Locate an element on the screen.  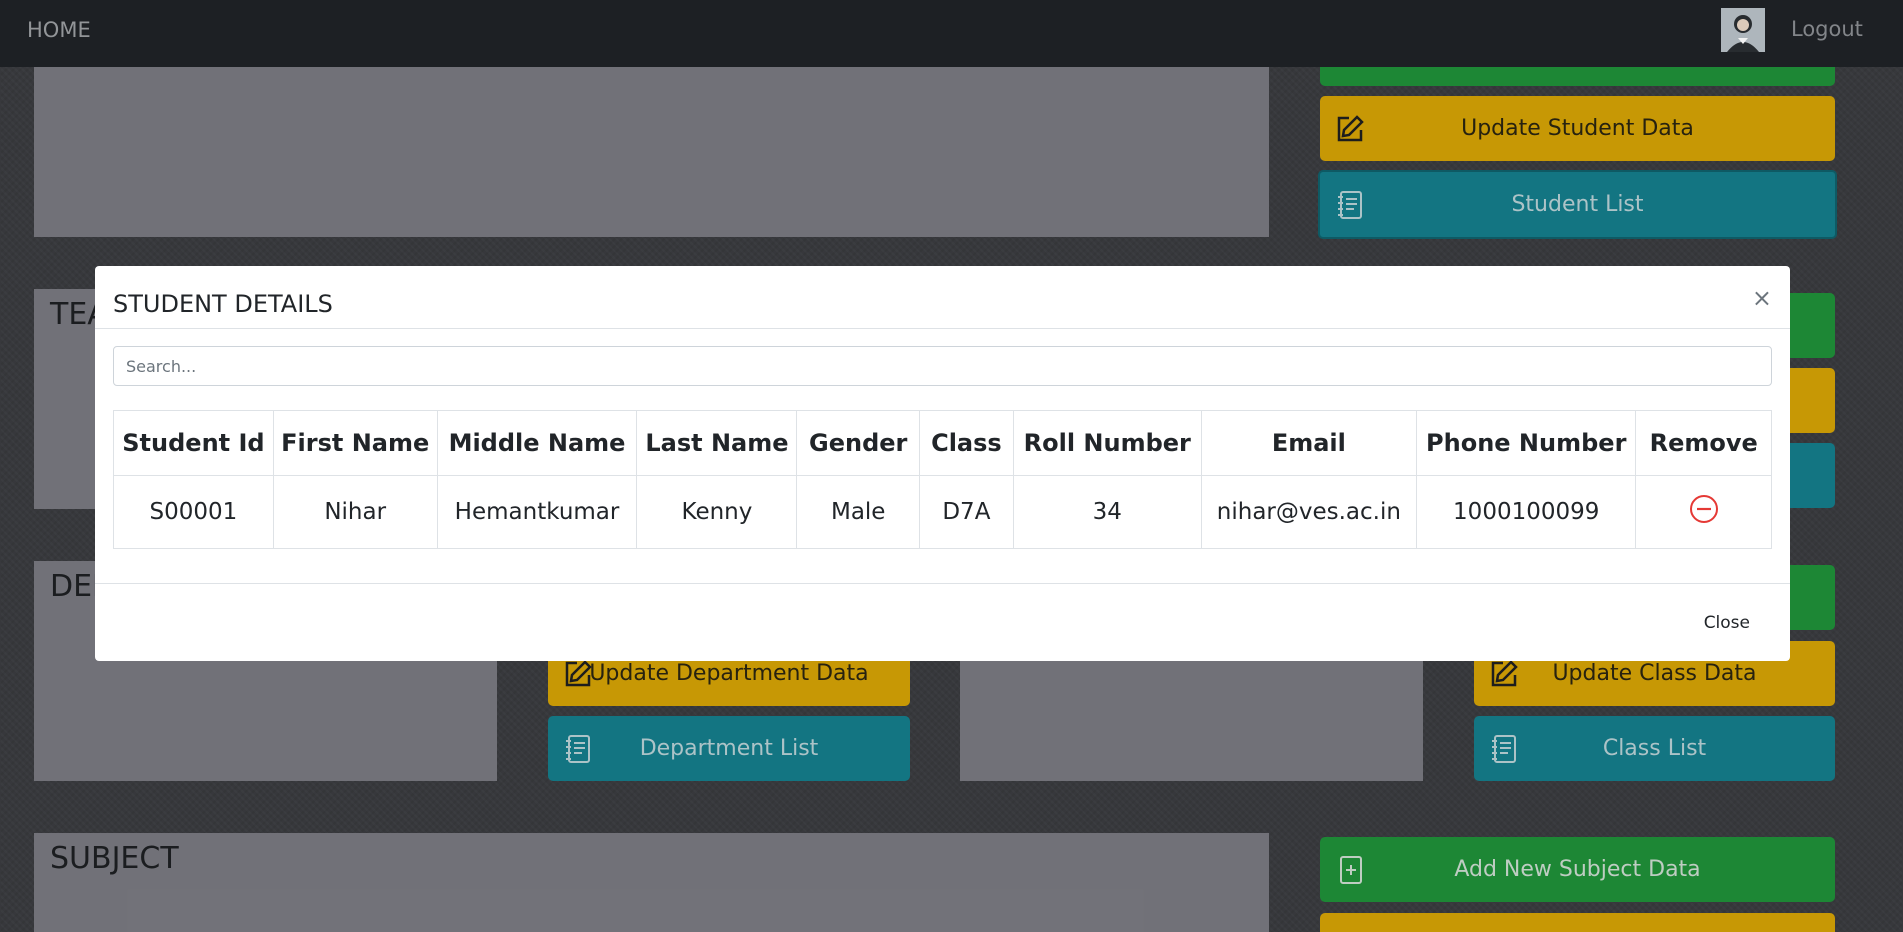
col-class: Class is located at coordinates (966, 443).